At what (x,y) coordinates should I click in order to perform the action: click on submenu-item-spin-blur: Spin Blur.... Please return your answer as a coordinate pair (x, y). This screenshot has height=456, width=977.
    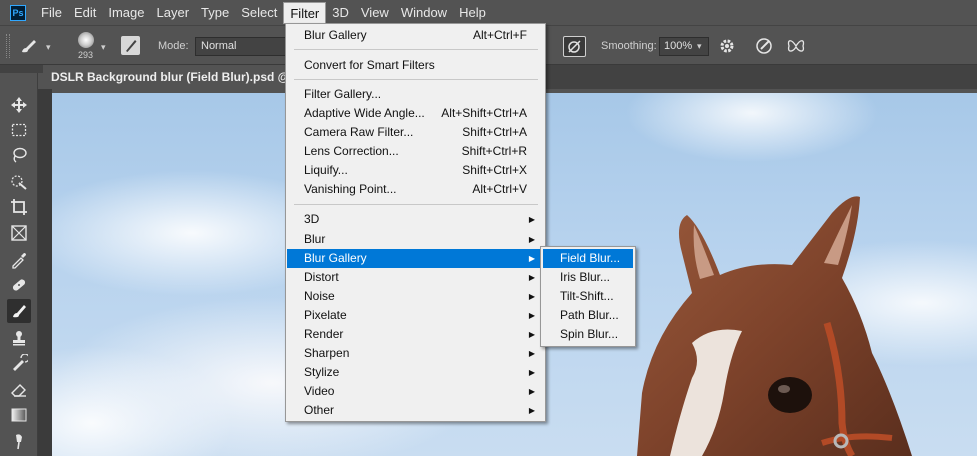
    Looking at the image, I should click on (588, 334).